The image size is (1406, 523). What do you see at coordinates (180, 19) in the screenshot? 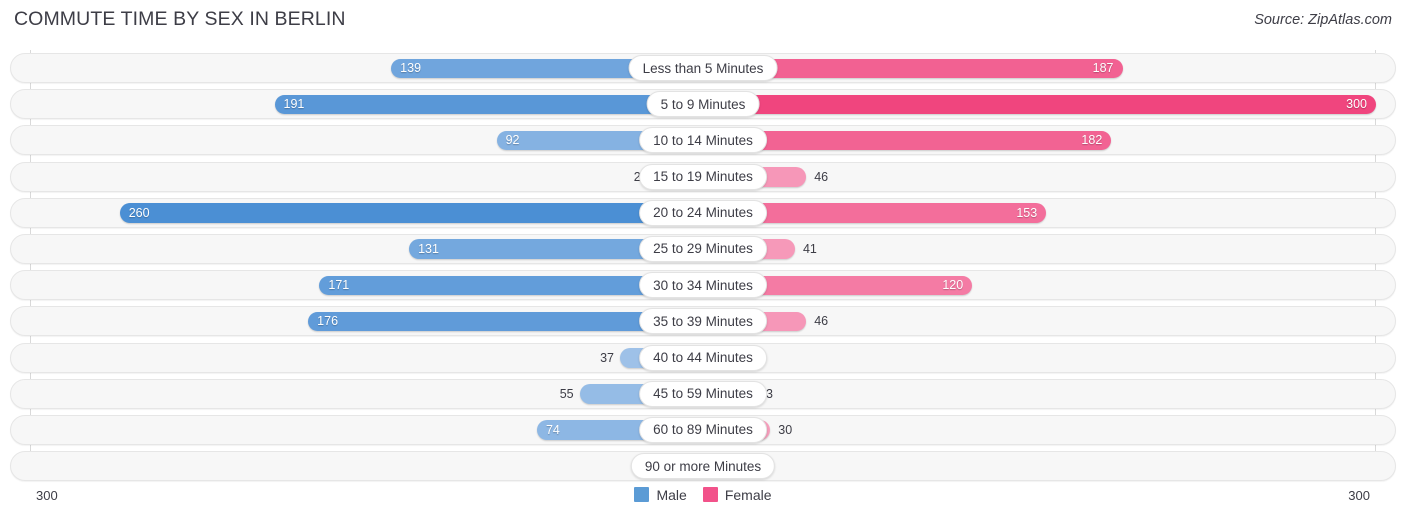
I see `page-title: COMMUTE TIME BY SEX IN BERLIN` at bounding box center [180, 19].